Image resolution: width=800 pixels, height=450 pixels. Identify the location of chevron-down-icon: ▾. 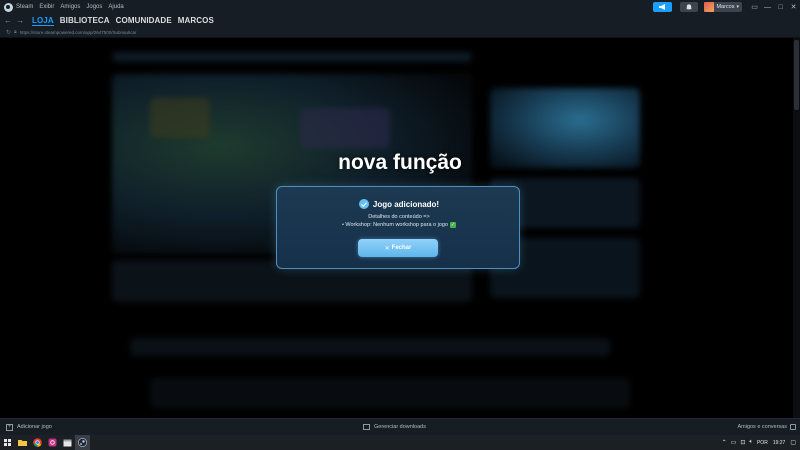
(737, 7).